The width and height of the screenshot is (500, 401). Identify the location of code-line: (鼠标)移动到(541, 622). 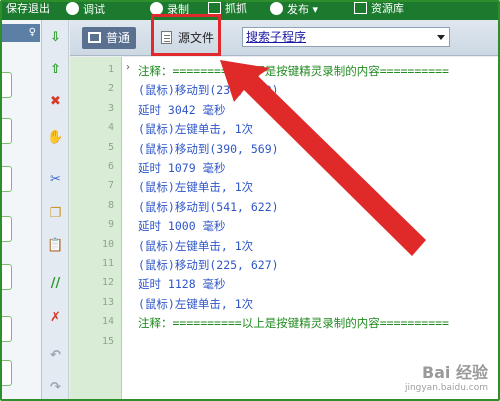
(208, 207).